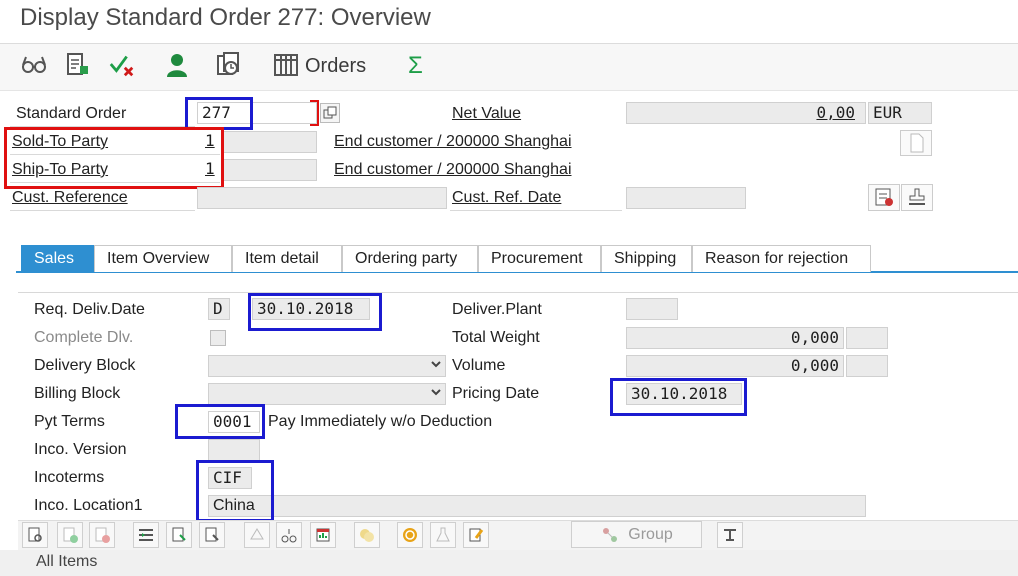 This screenshot has width=1018, height=576. I want to click on copy-small-icon, so click(330, 113).